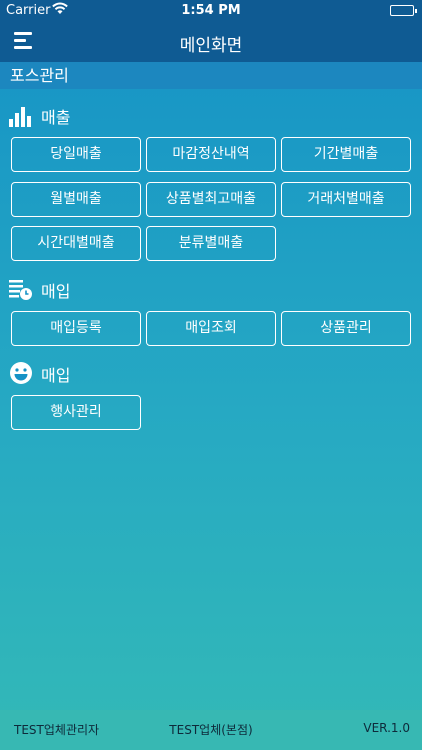  I want to click on button-daily-sales: 당일매출, so click(76, 154).